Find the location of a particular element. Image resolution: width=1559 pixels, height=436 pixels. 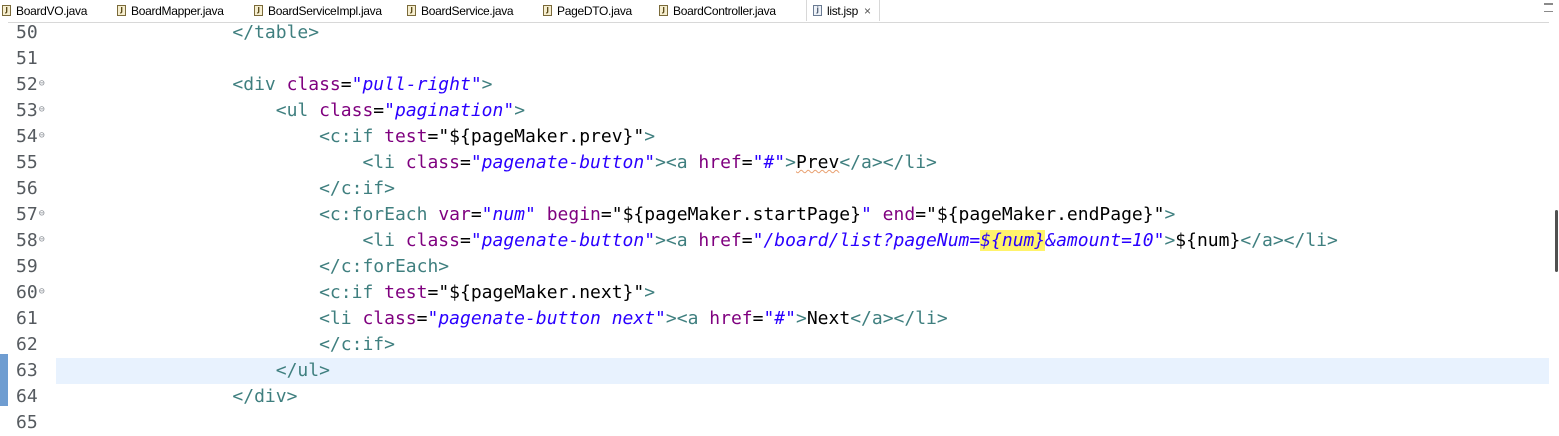

code-line: </div> is located at coordinates (178, 397).